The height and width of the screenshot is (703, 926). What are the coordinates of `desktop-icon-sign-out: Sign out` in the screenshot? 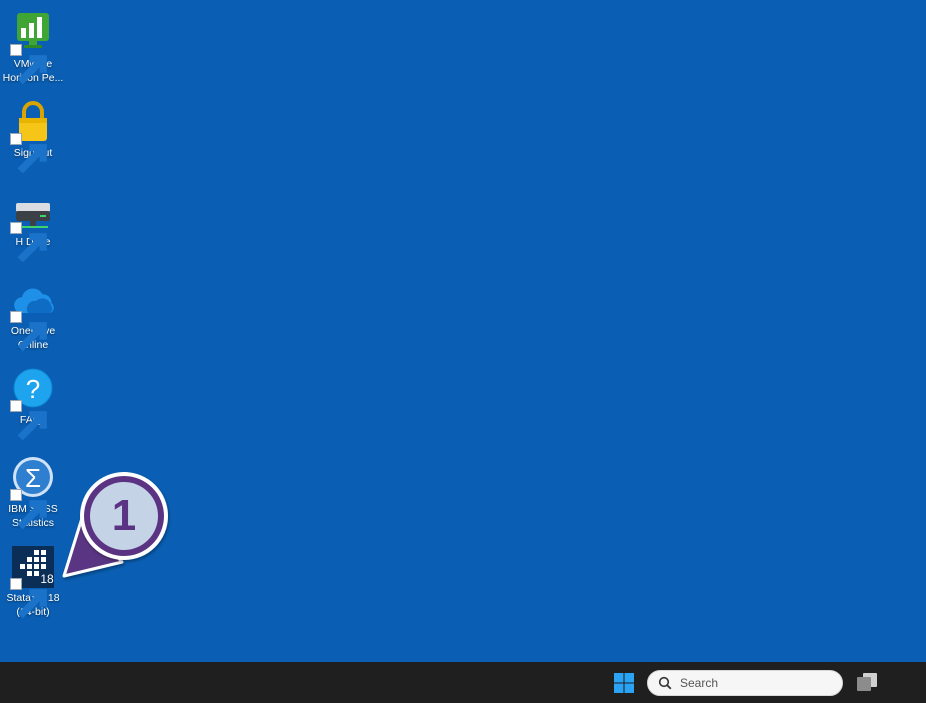 It's located at (33, 136).